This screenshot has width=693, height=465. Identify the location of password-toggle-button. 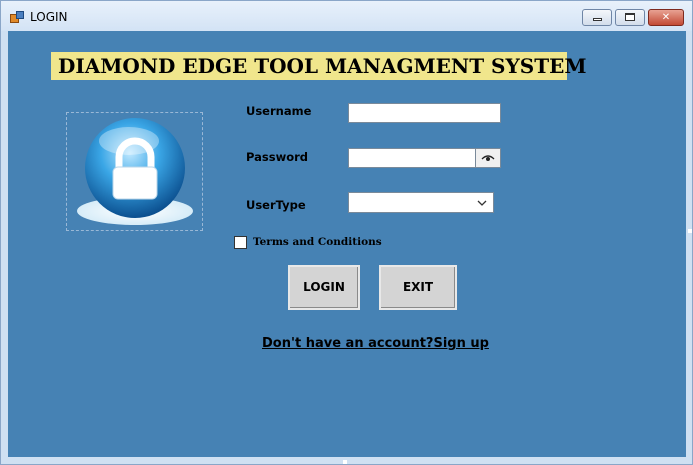
(488, 158).